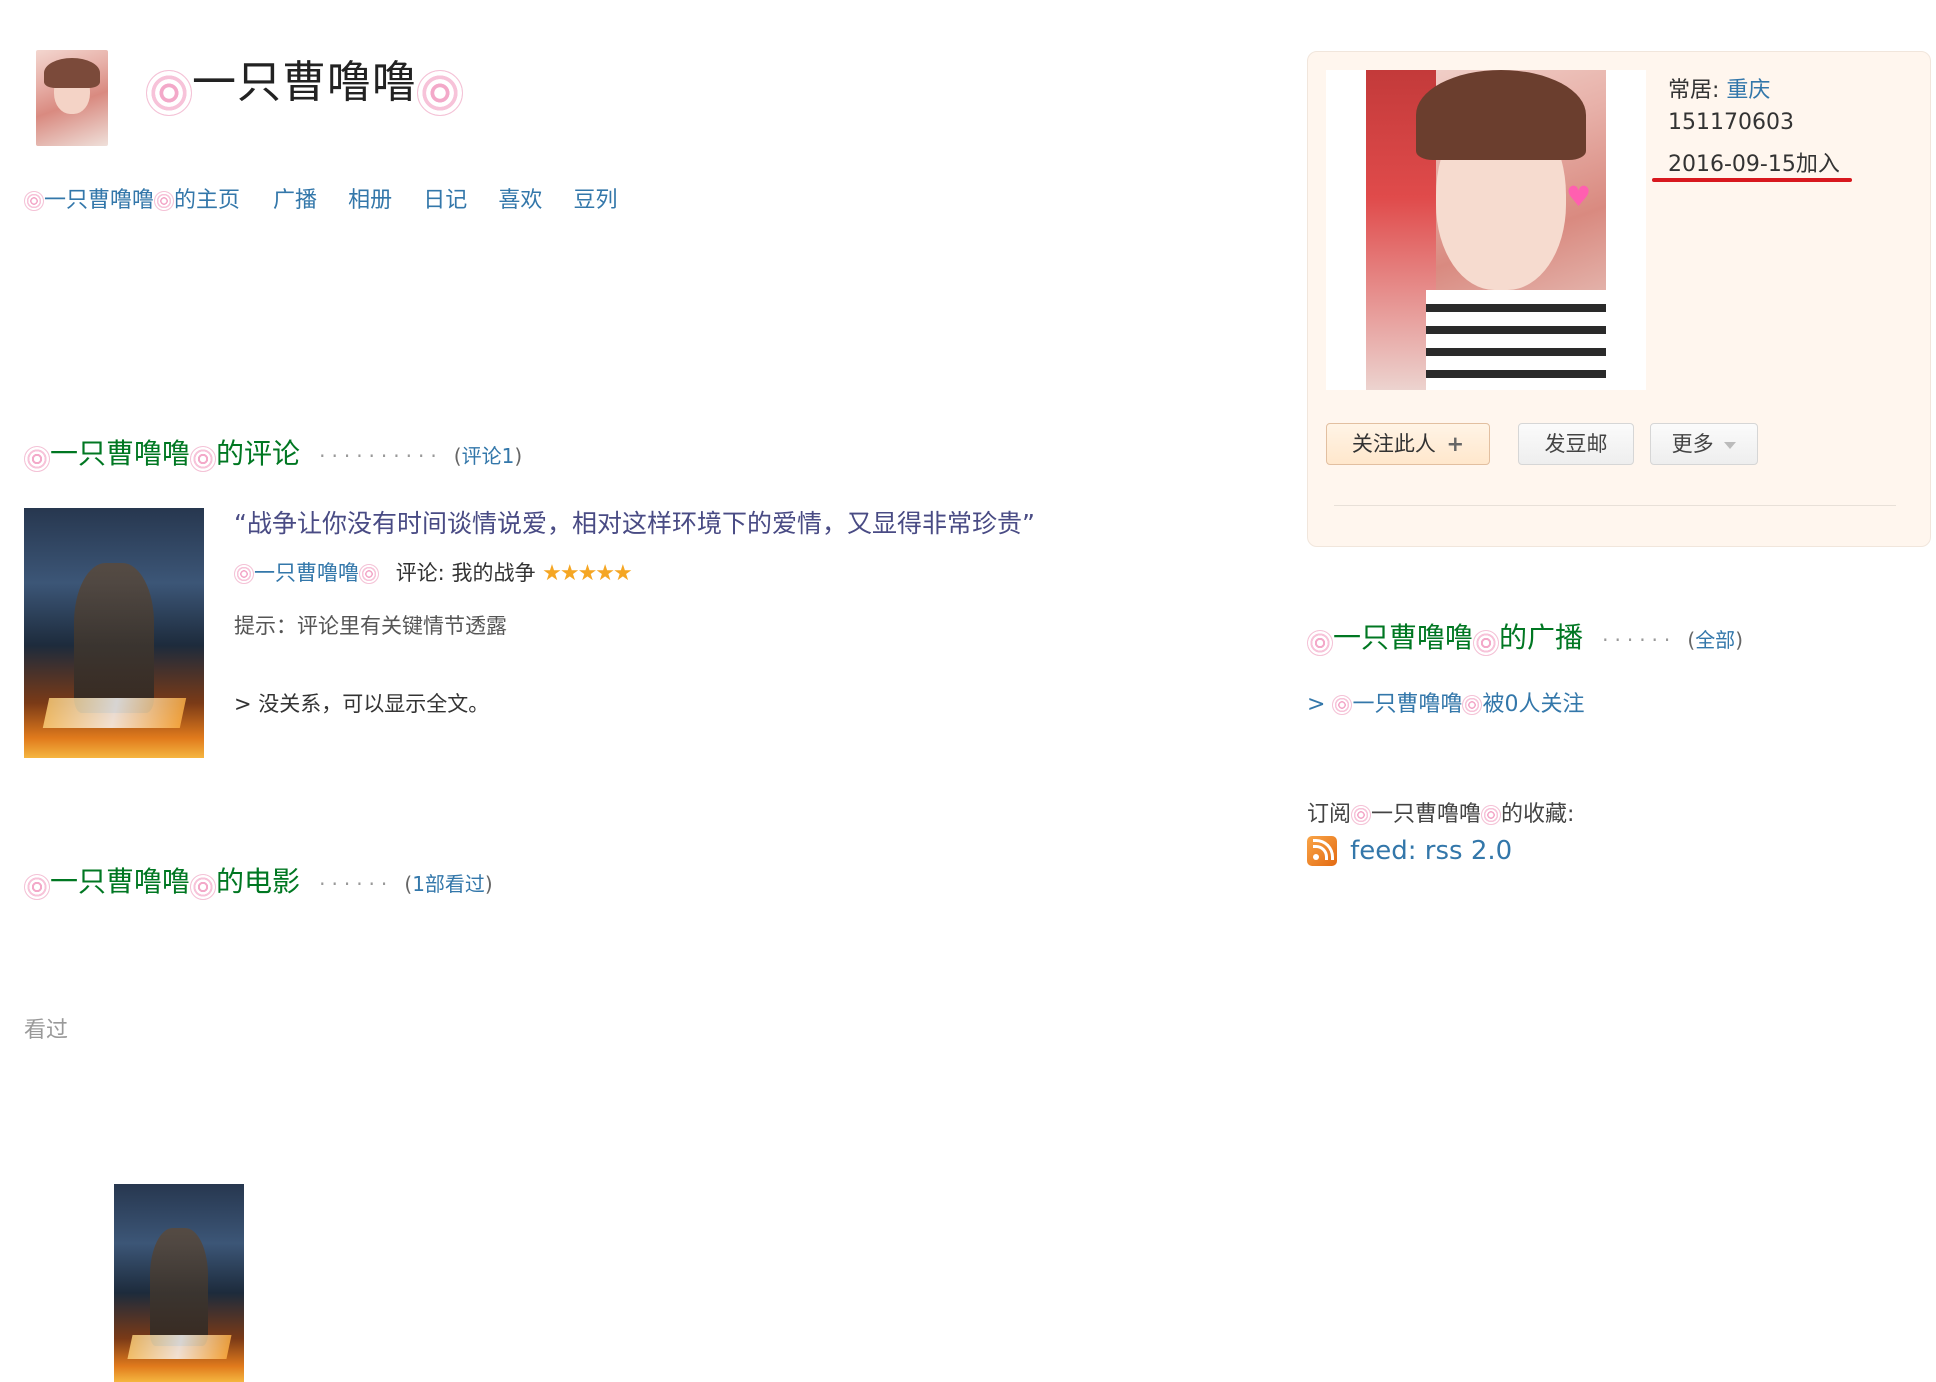 Image resolution: width=1936 pixels, height=1382 pixels. I want to click on card-divider, so click(1615, 505).